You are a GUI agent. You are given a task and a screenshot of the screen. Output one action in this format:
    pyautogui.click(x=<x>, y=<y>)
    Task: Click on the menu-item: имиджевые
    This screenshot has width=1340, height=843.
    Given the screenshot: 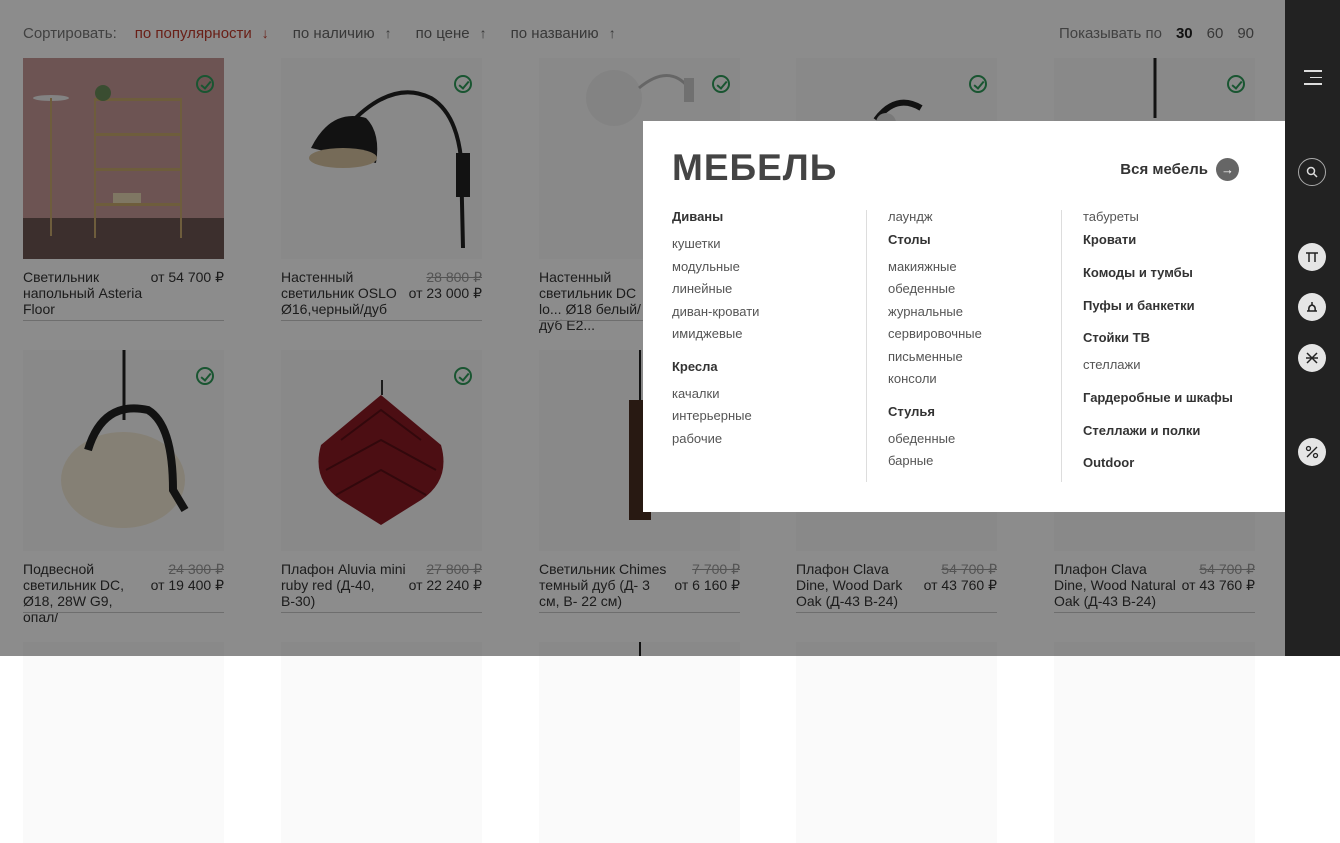 What is the action you would take?
    pyautogui.click(x=707, y=333)
    